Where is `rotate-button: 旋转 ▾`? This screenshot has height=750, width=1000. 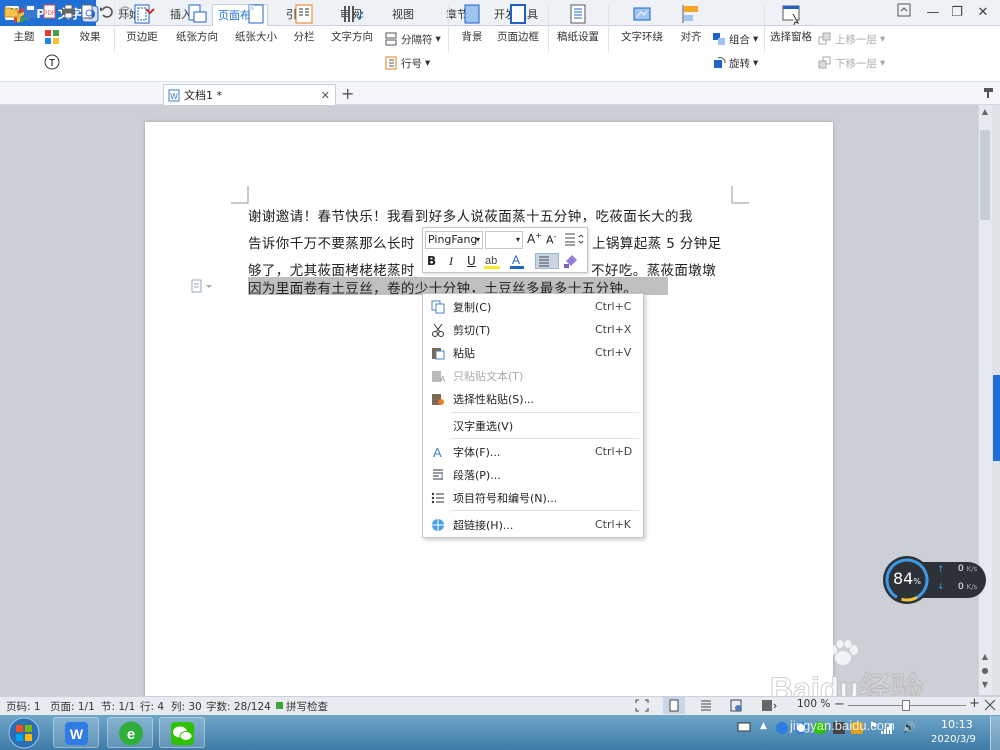
rotate-button: 旋转 ▾ is located at coordinates (735, 63).